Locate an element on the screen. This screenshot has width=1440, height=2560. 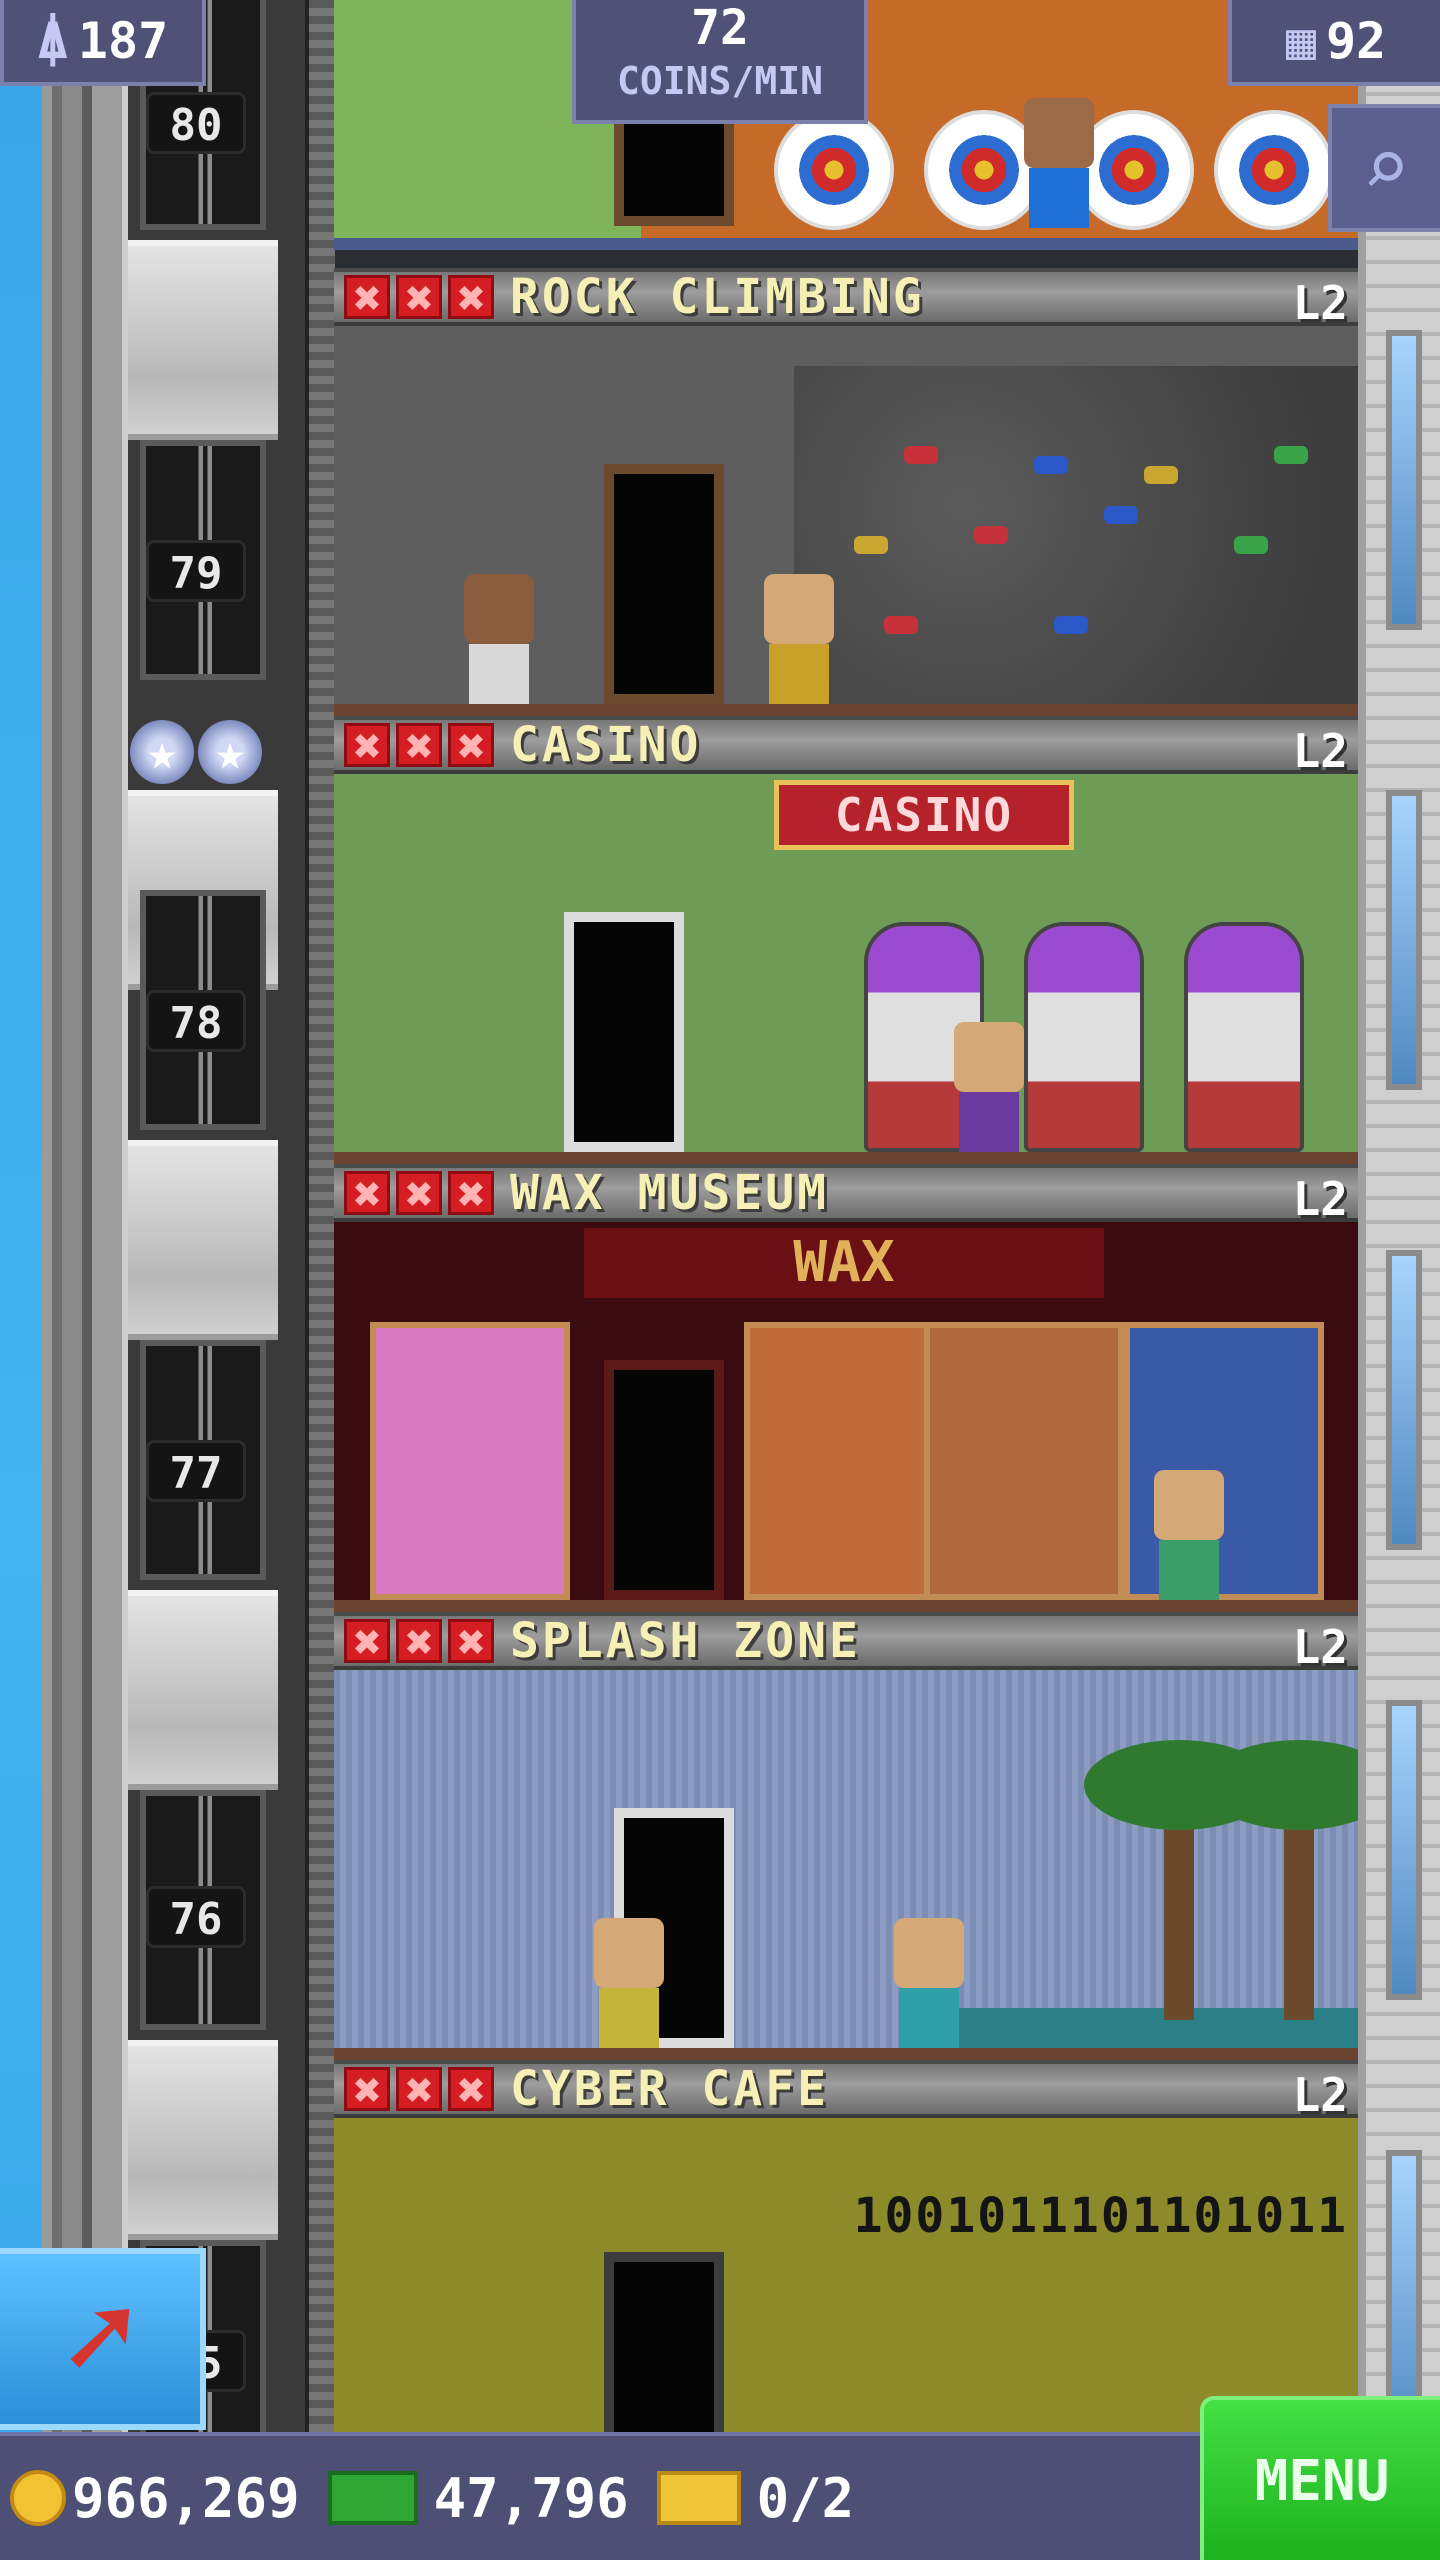
floor-name: WAX MUSEUM is located at coordinates (669, 1193).